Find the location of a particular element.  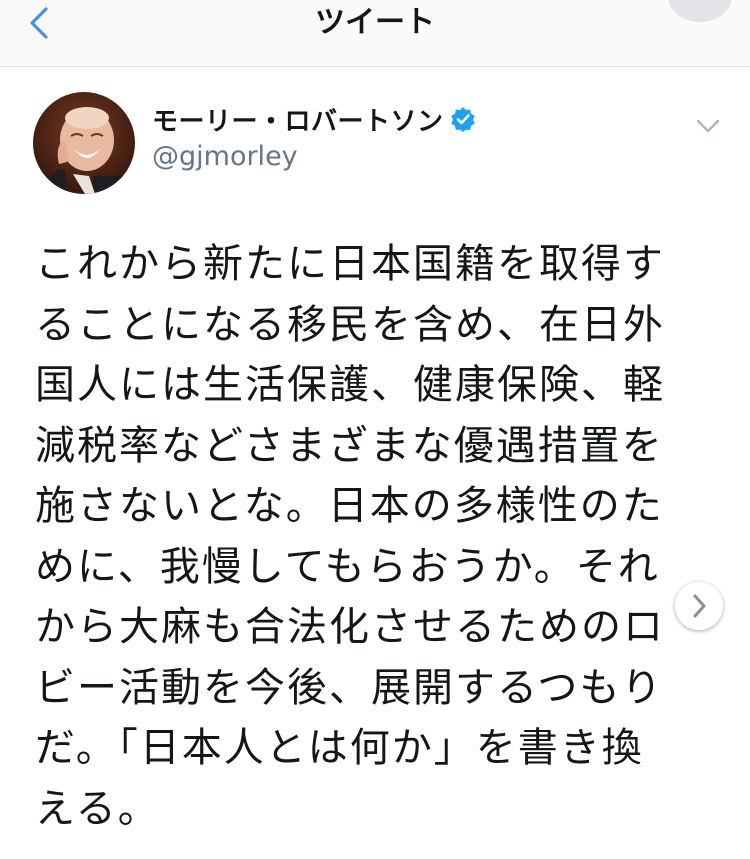

verified-badge-icon is located at coordinates (463, 119).